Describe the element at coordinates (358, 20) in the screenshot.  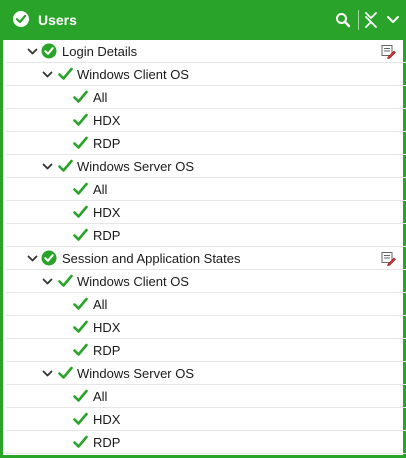
I see `header-divider` at that location.